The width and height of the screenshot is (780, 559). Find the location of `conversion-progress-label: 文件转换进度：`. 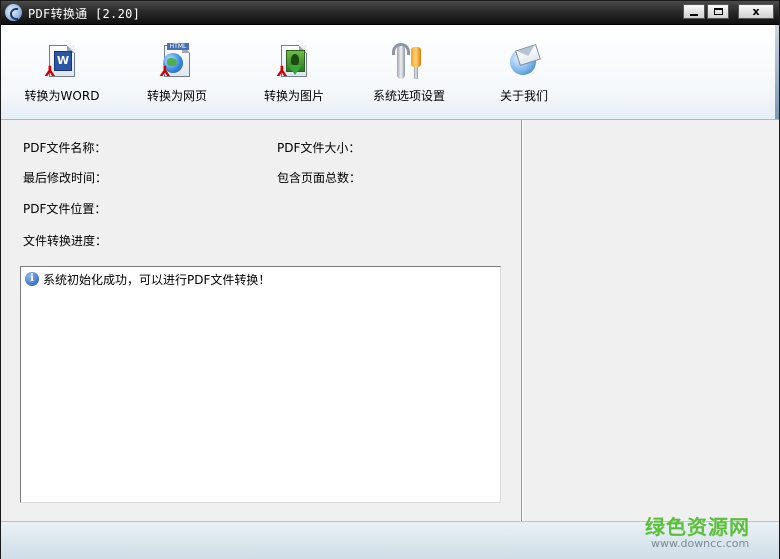

conversion-progress-label: 文件转换进度： is located at coordinates (65, 241).